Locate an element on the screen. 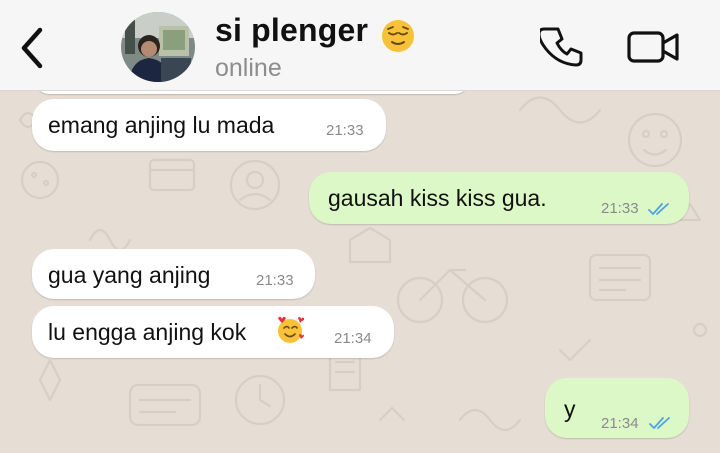 The width and height of the screenshot is (720, 453). message-text: lu engga anjing kok is located at coordinates (147, 332).